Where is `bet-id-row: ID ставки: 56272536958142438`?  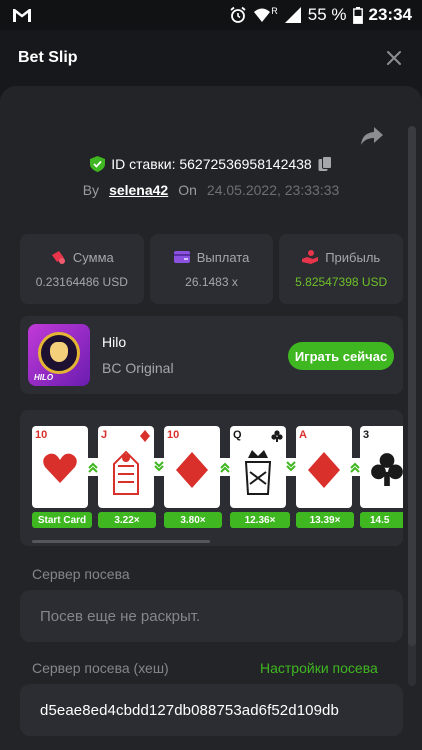
bet-id-row: ID ставки: 56272536958142438 is located at coordinates (211, 164).